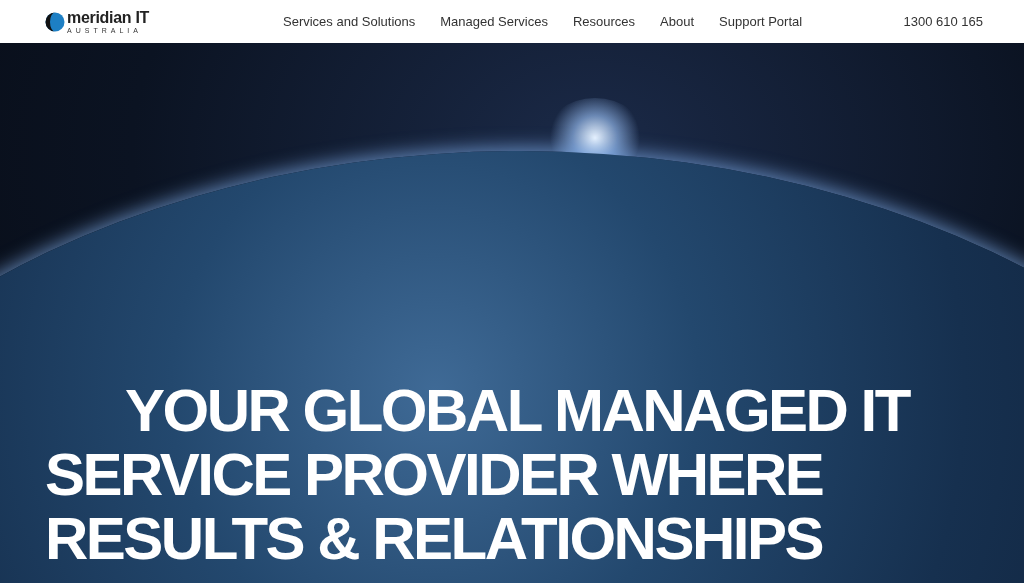 Image resolution: width=1024 pixels, height=583 pixels. What do you see at coordinates (761, 21) in the screenshot?
I see `nav-link: Support Portal` at bounding box center [761, 21].